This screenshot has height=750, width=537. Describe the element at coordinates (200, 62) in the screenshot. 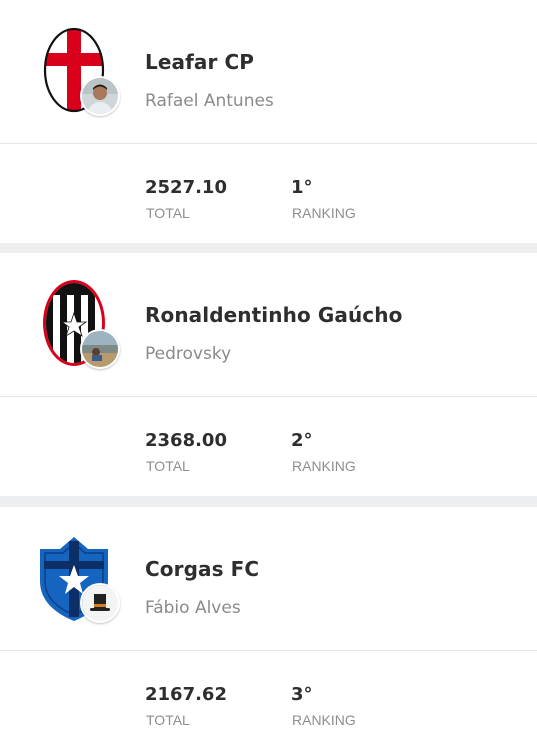

I see `team-name: Leafar CP` at that location.